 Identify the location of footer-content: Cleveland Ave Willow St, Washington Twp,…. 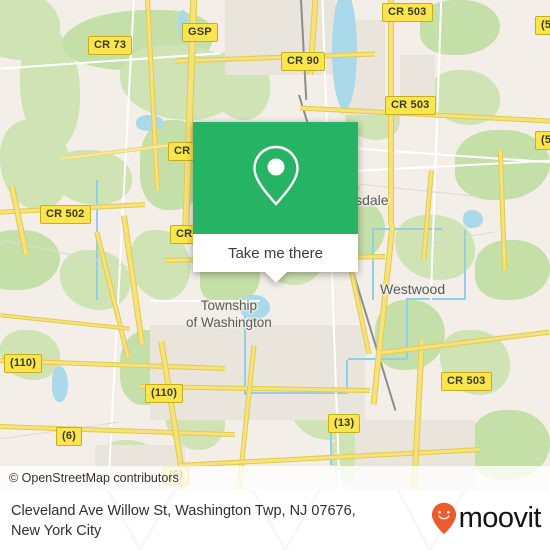
(275, 520).